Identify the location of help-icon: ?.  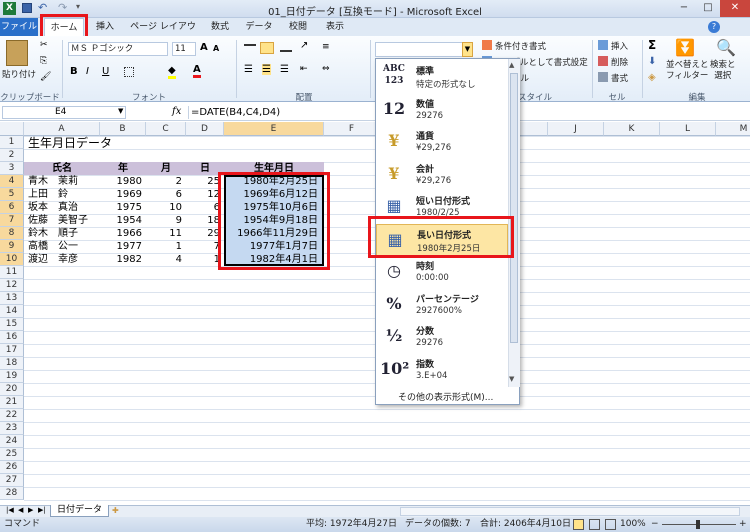
(714, 27).